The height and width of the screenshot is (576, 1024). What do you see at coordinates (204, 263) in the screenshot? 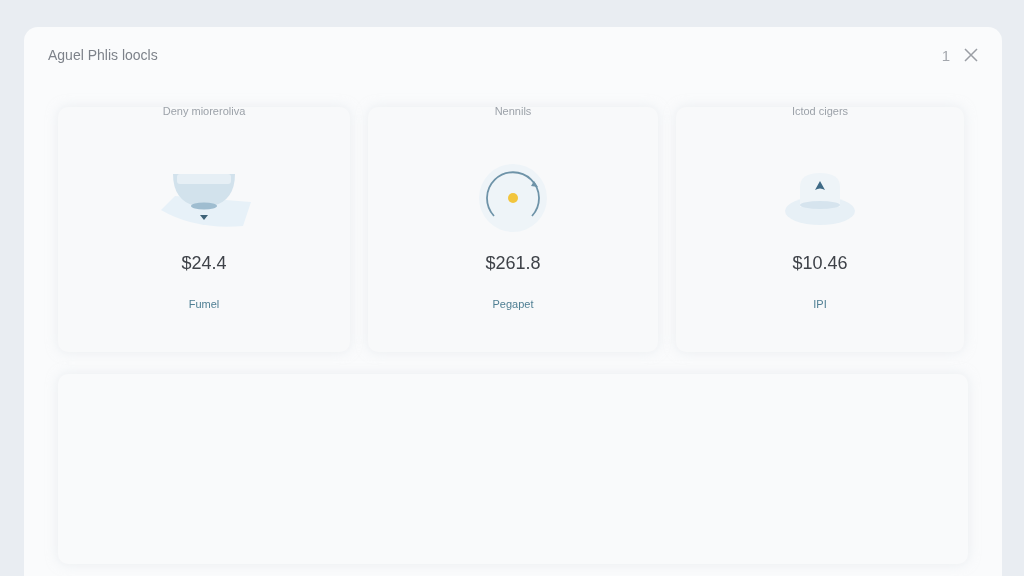
I see `price-text: $24.4` at bounding box center [204, 263].